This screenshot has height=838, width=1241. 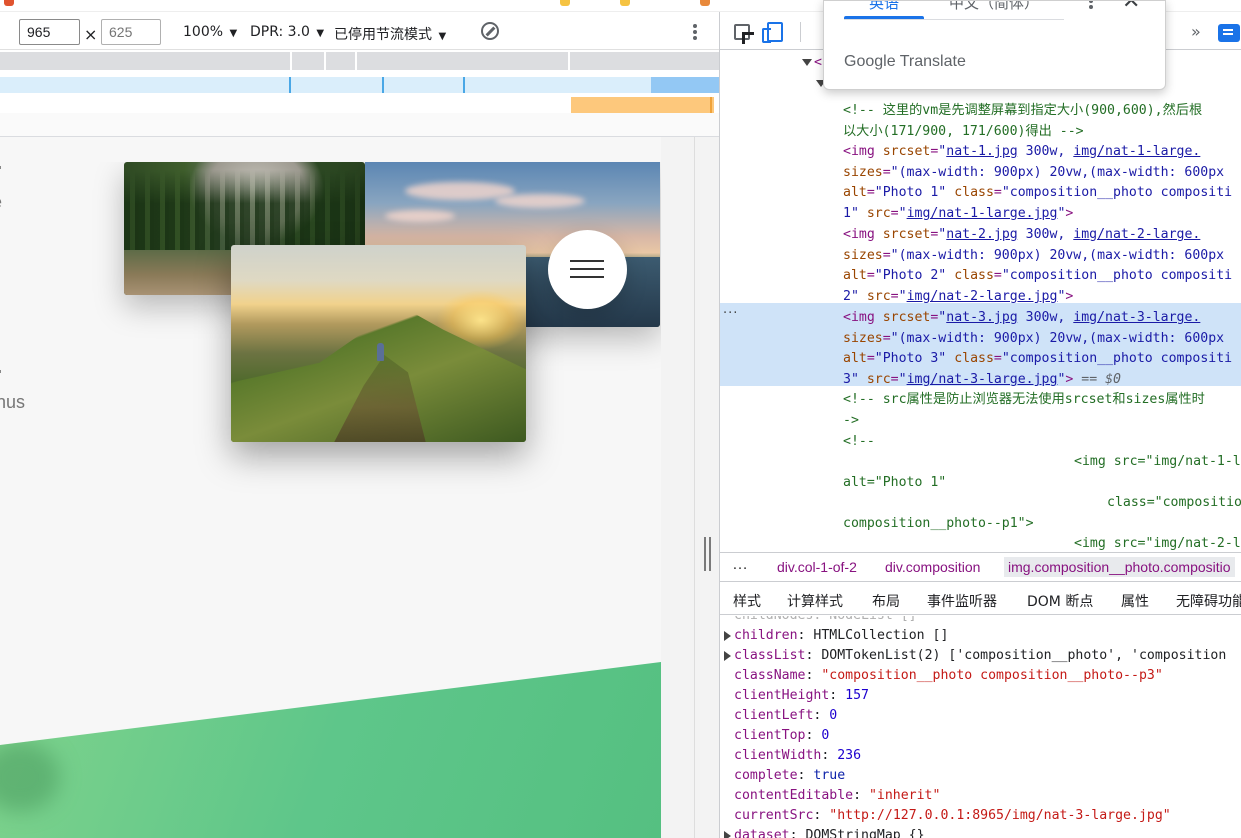 I want to click on hiker-figure, so click(x=380, y=352).